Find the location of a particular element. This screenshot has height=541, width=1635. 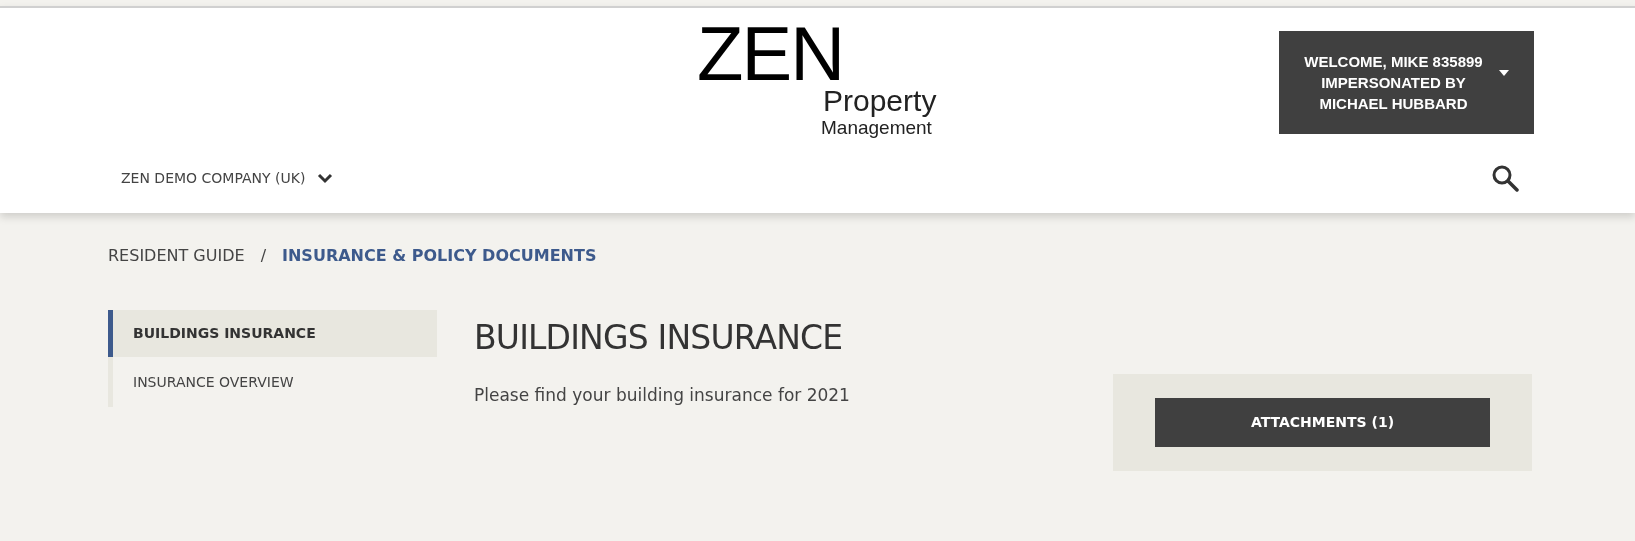

attachments-button: ATTACHMENTS (1) is located at coordinates (1322, 422).